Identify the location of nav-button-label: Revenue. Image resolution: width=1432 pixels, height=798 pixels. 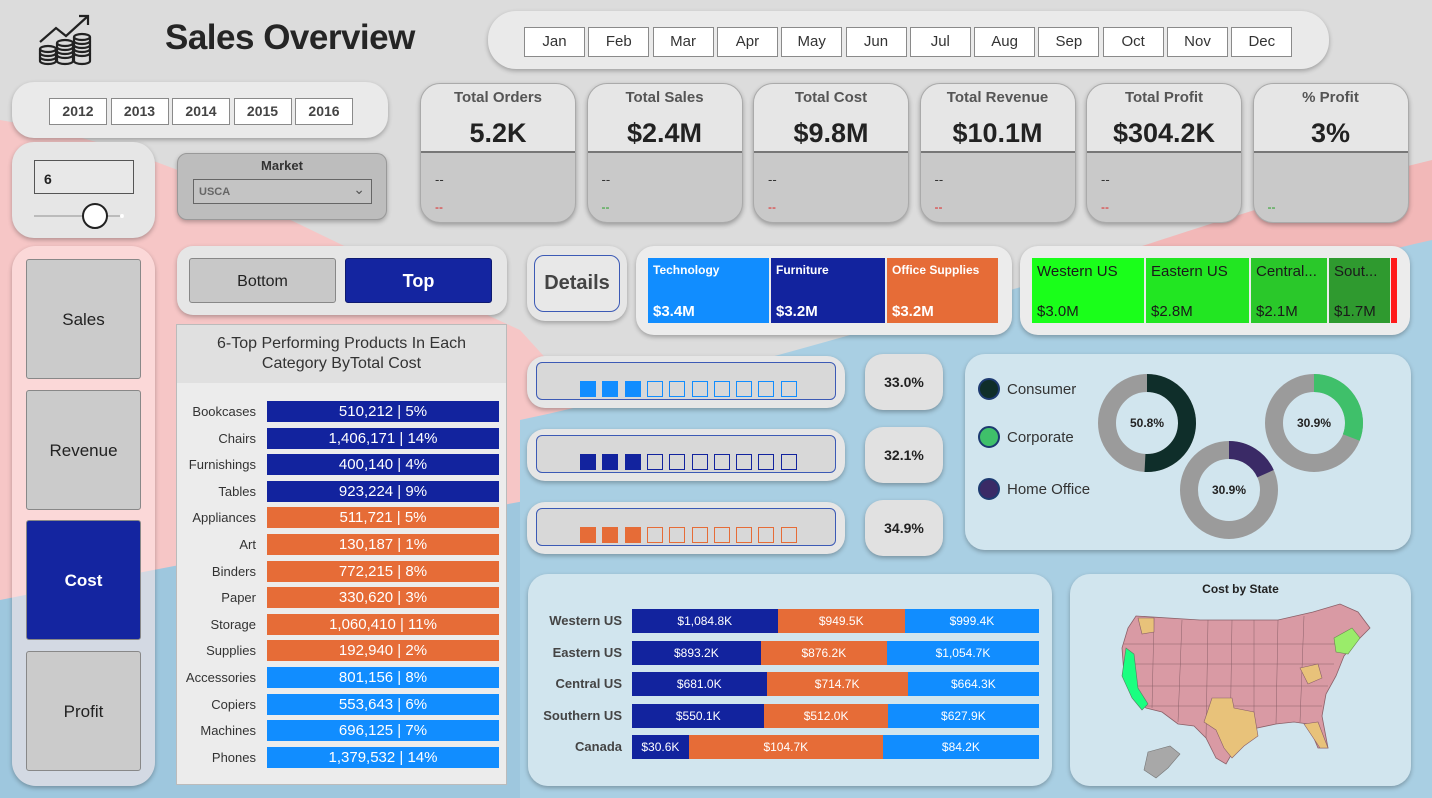
(83, 450).